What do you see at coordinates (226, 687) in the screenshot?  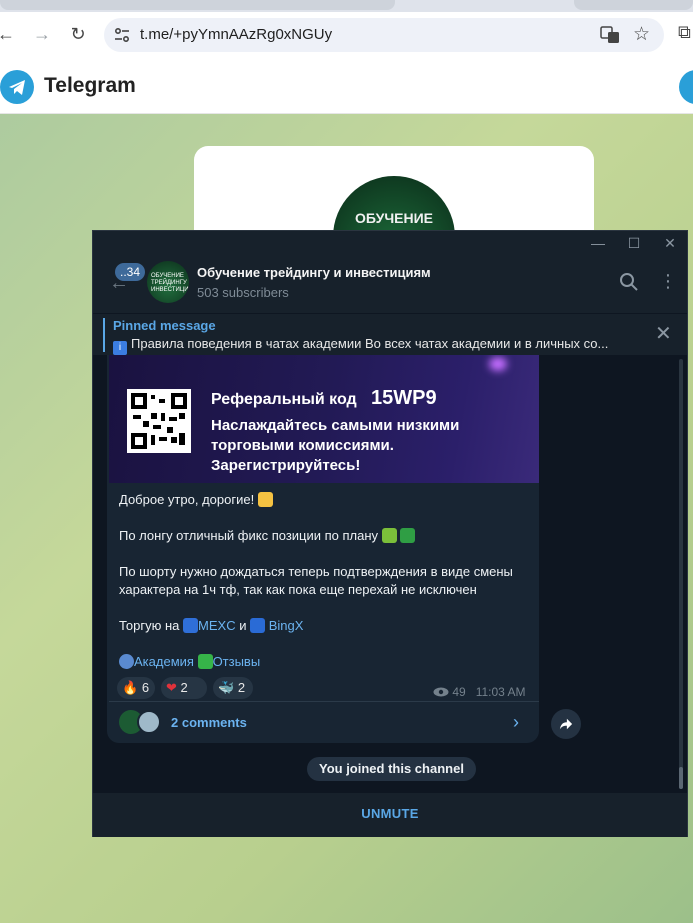 I see `whale-icon: 🐳` at bounding box center [226, 687].